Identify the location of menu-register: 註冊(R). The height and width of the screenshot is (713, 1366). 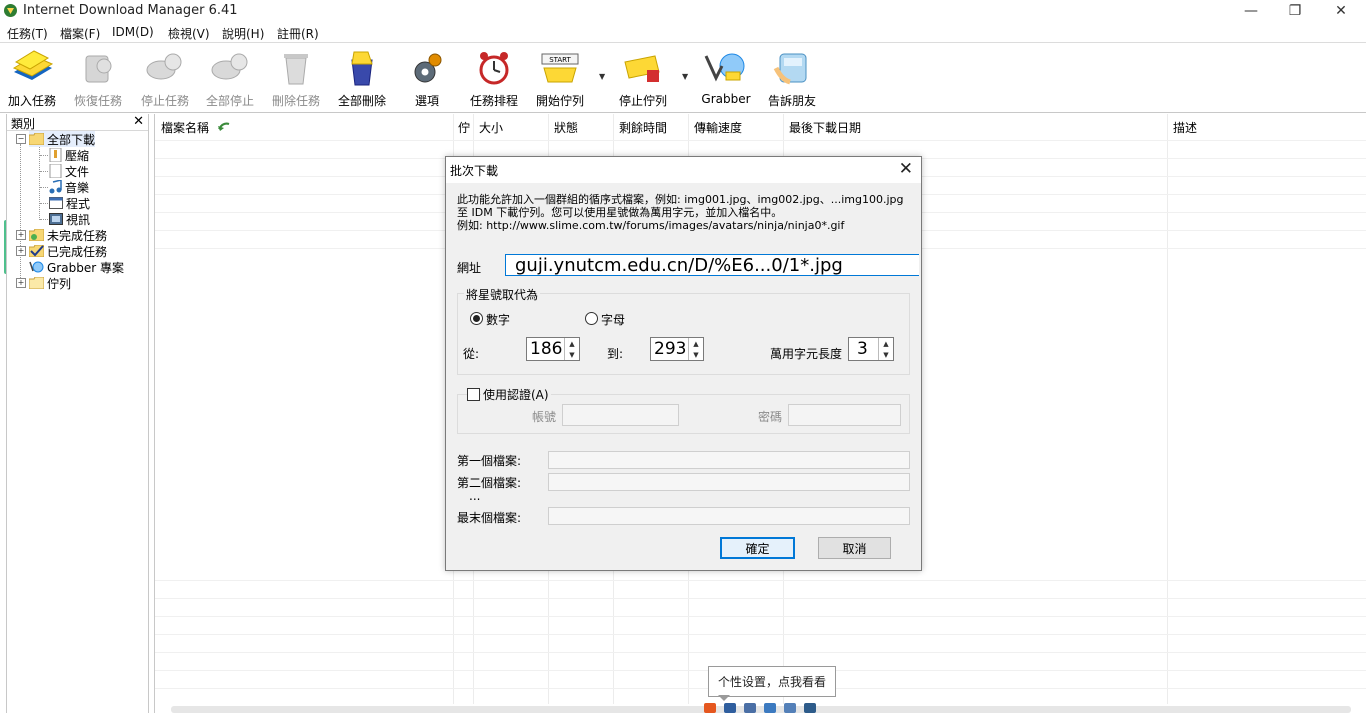
(298, 33).